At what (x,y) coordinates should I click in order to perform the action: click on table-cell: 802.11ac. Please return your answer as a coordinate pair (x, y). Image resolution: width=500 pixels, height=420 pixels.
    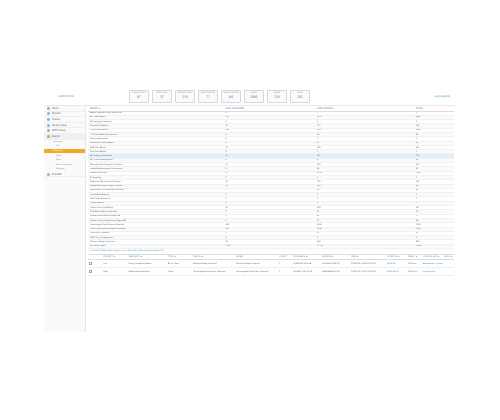
    Looking at the image, I should click on (414, 263).